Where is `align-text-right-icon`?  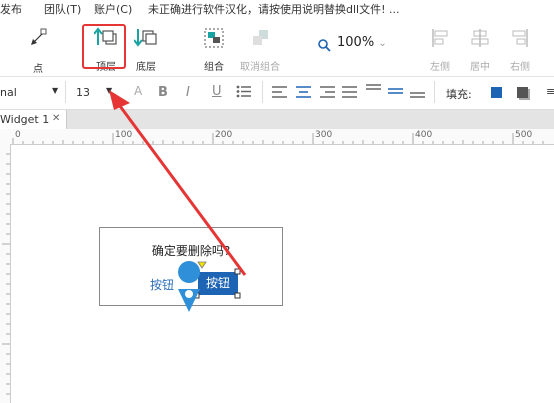 align-text-right-icon is located at coordinates (328, 93).